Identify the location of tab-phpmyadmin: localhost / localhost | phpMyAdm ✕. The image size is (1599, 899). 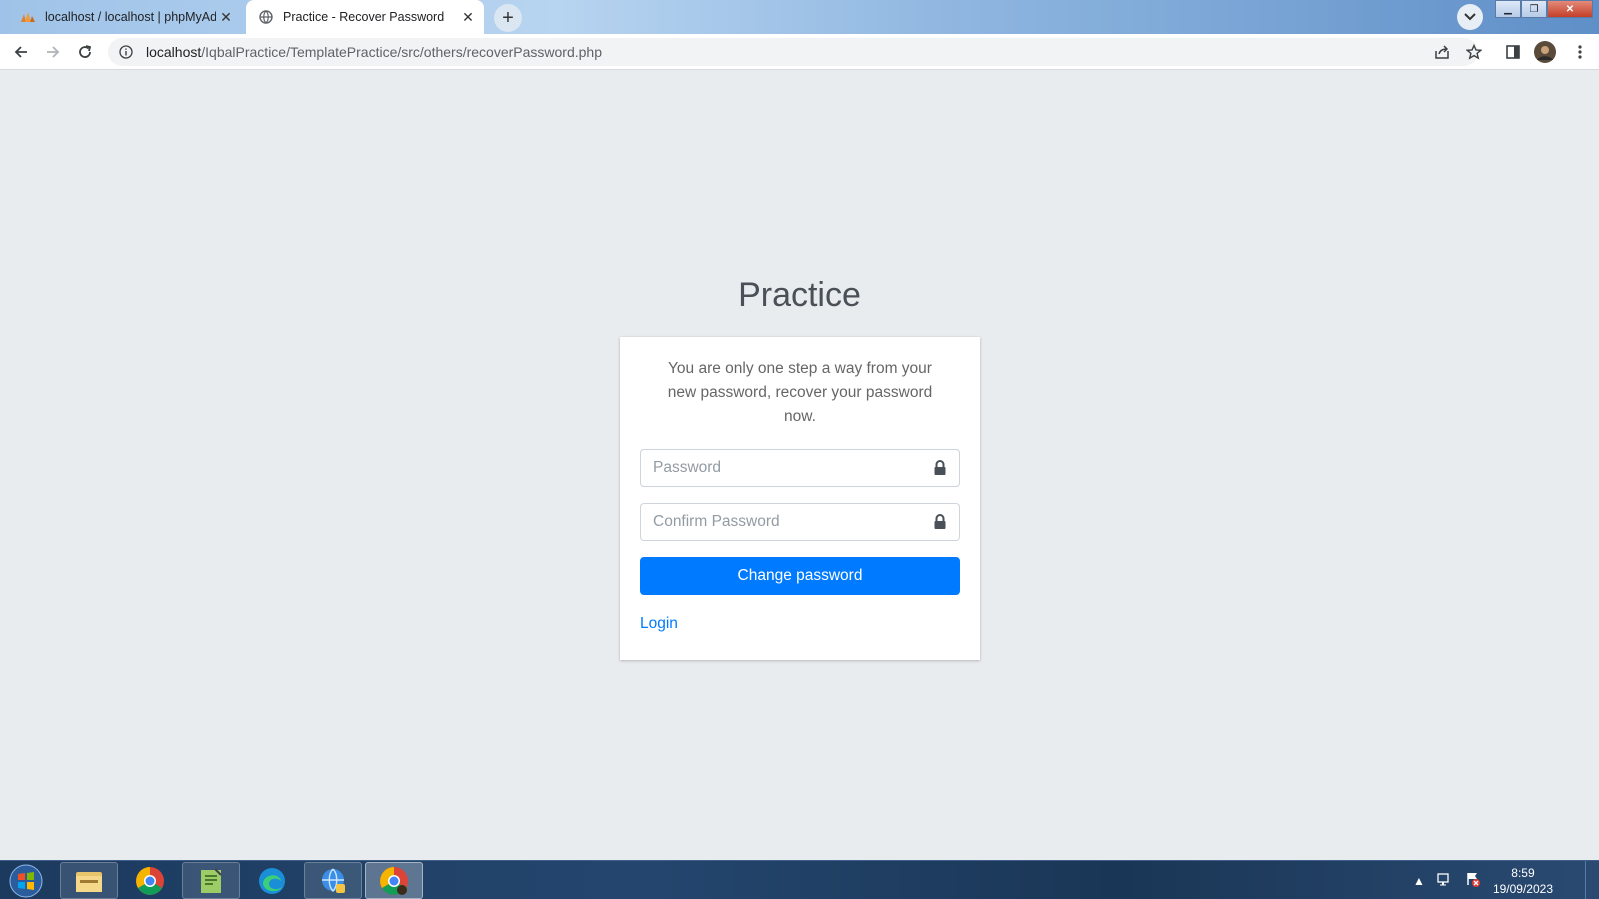
(125, 17).